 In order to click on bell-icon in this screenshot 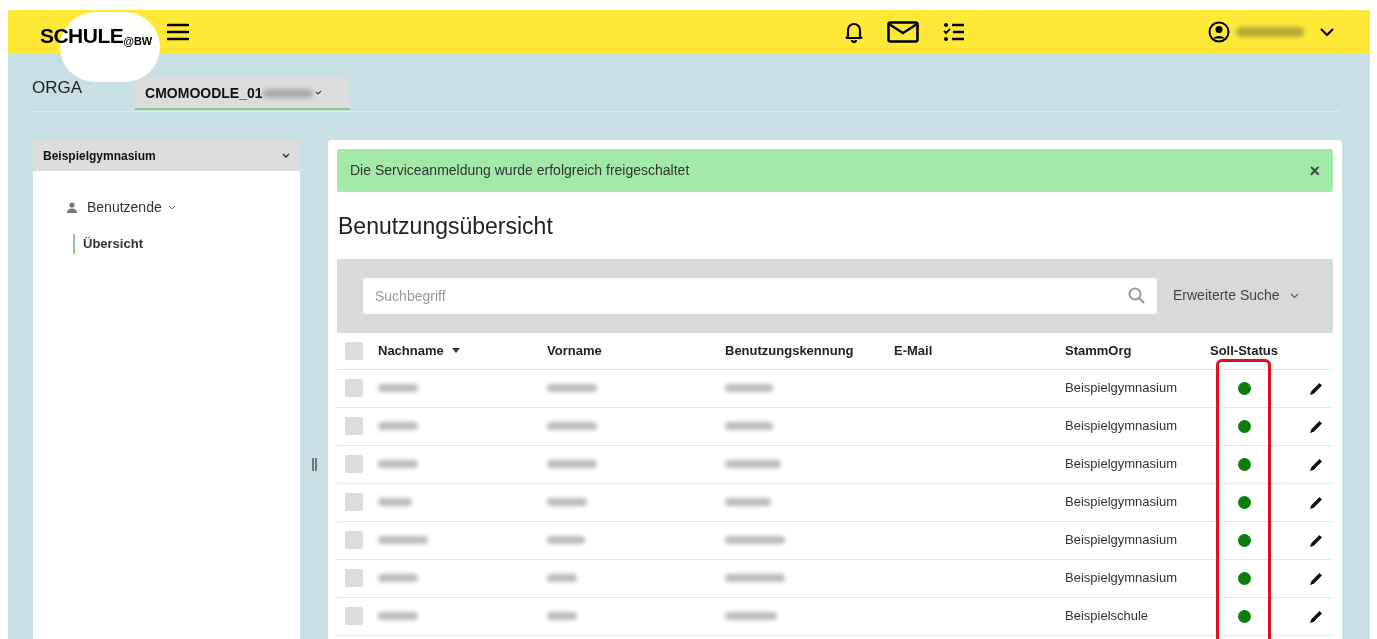, I will do `click(854, 32)`.